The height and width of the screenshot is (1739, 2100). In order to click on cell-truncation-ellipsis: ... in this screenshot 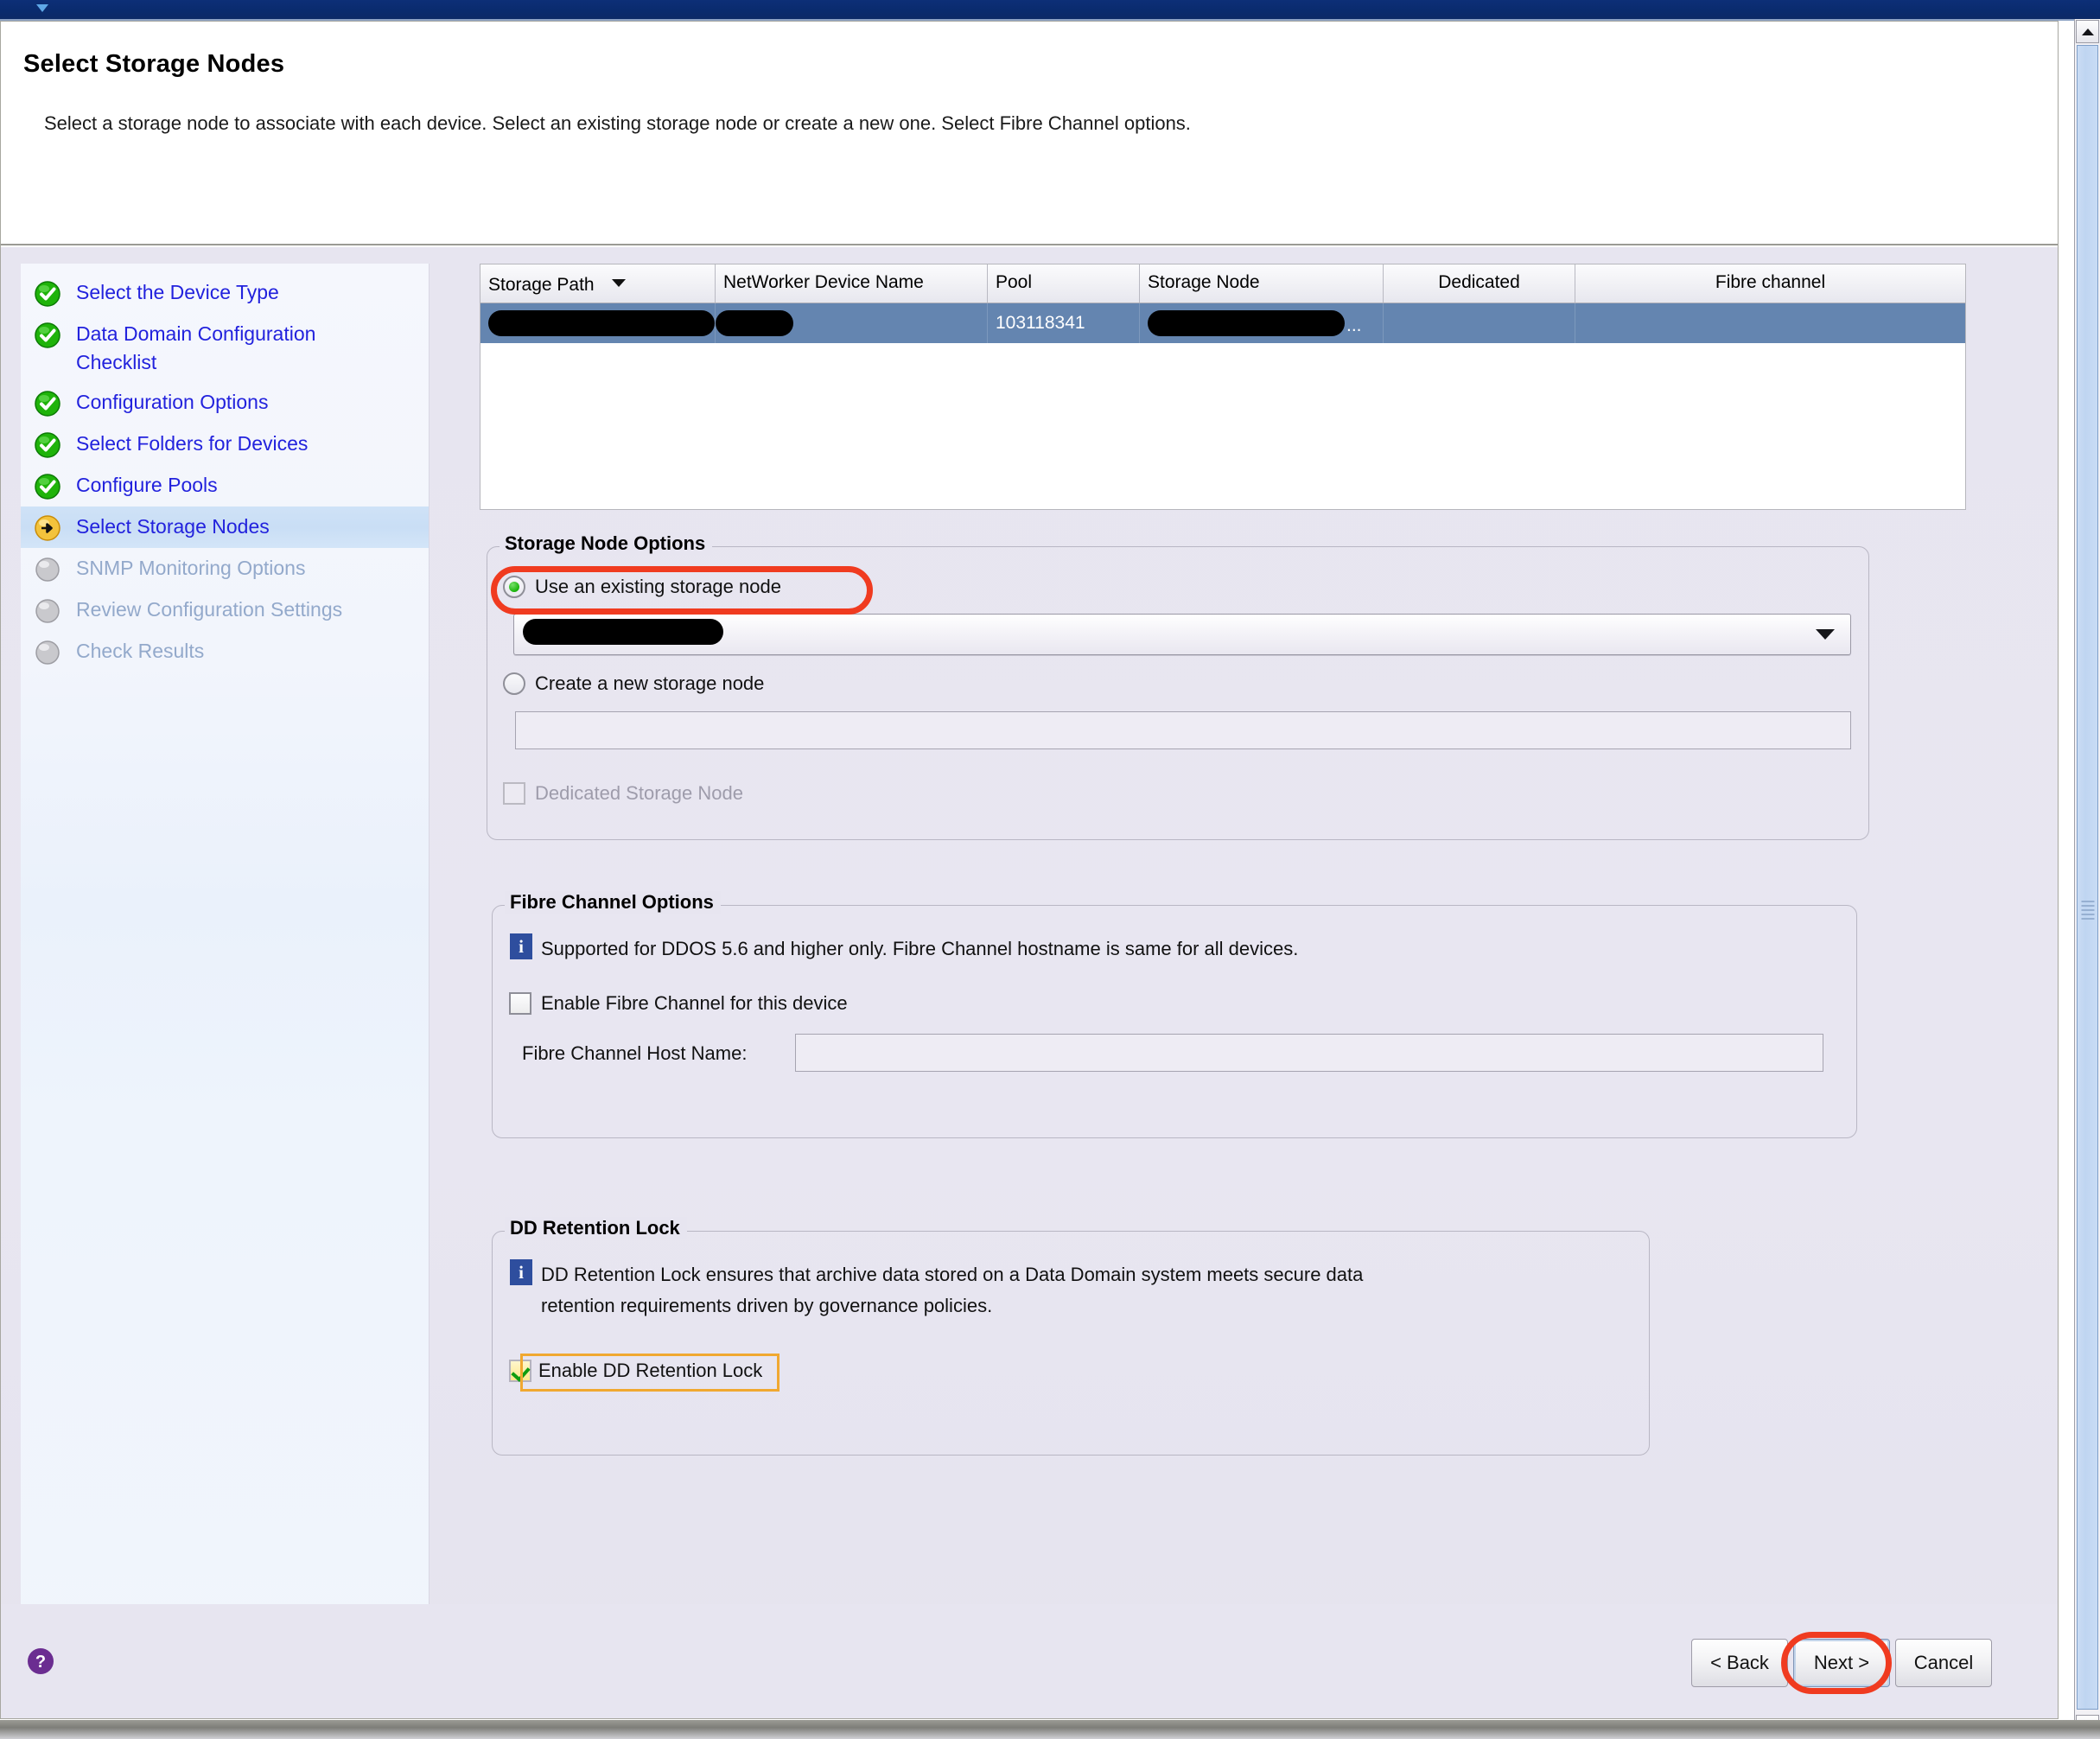, I will do `click(1354, 325)`.